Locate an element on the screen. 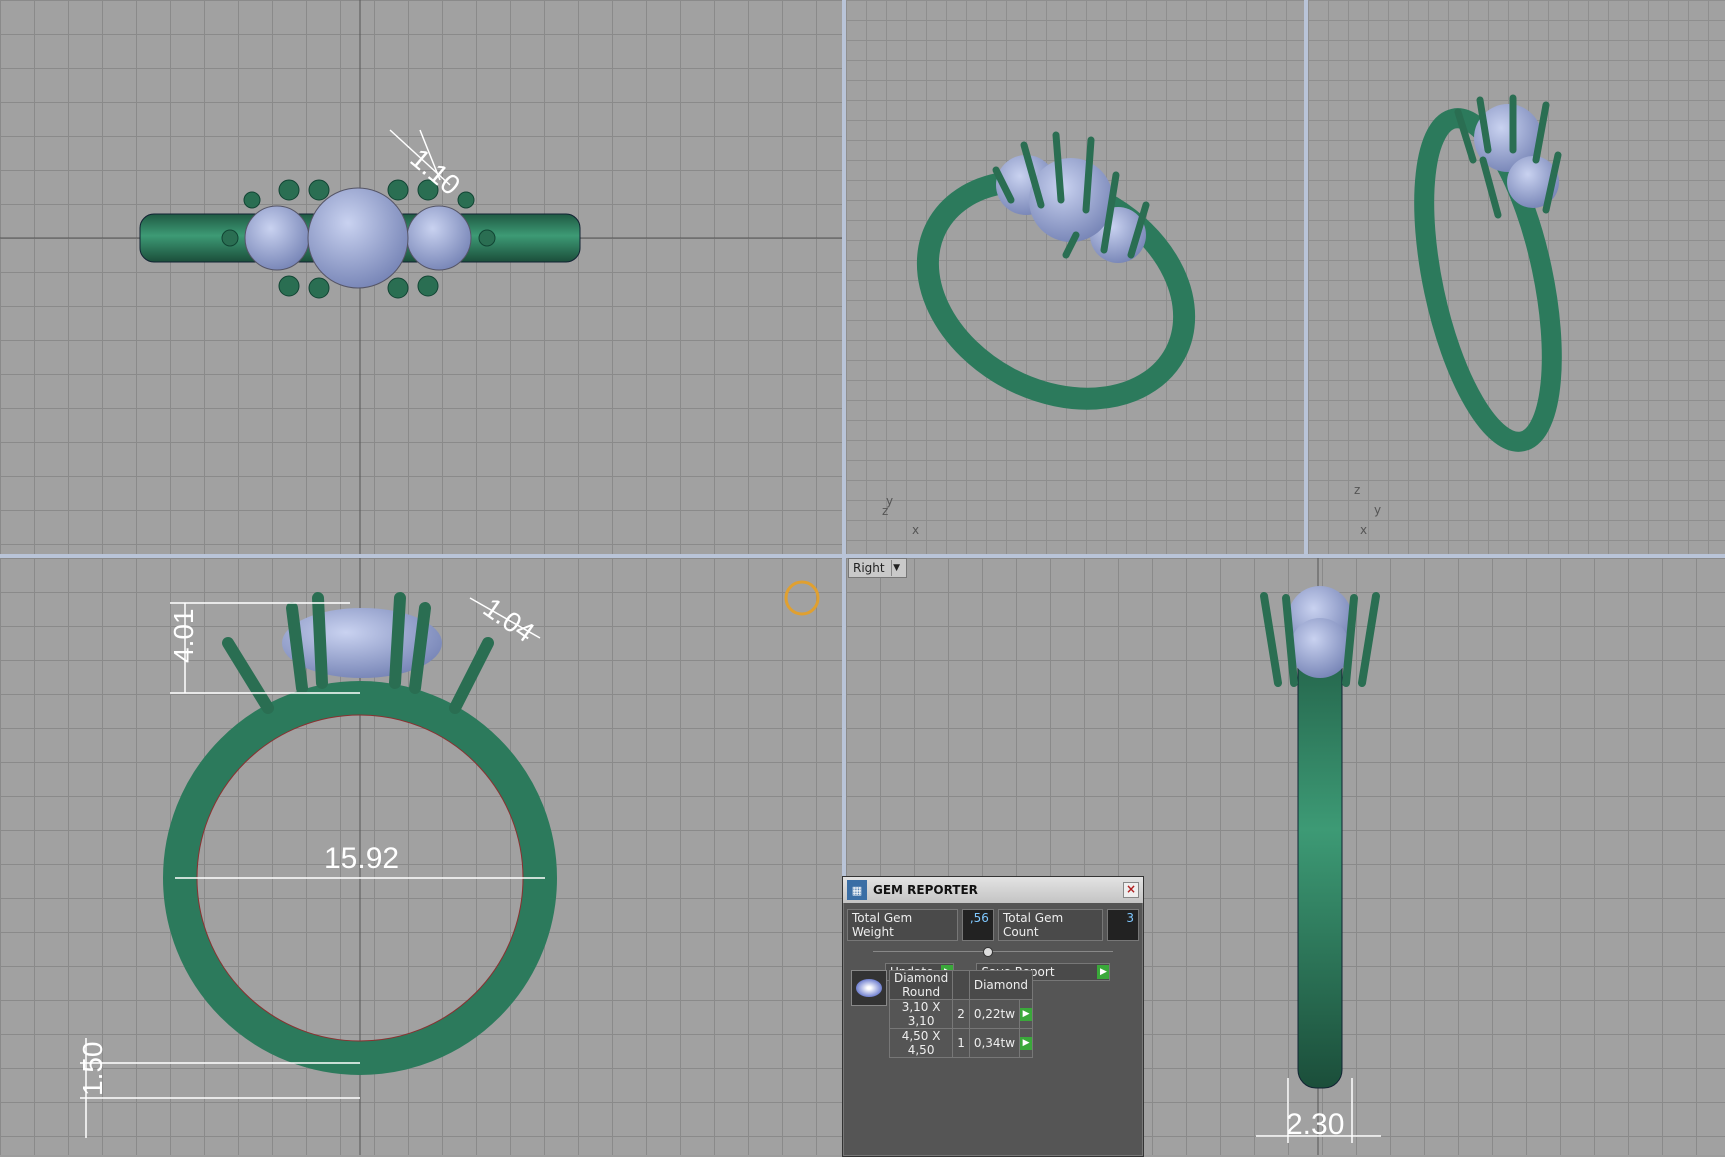  viewport-divider-v2 is located at coordinates (1306, 277).